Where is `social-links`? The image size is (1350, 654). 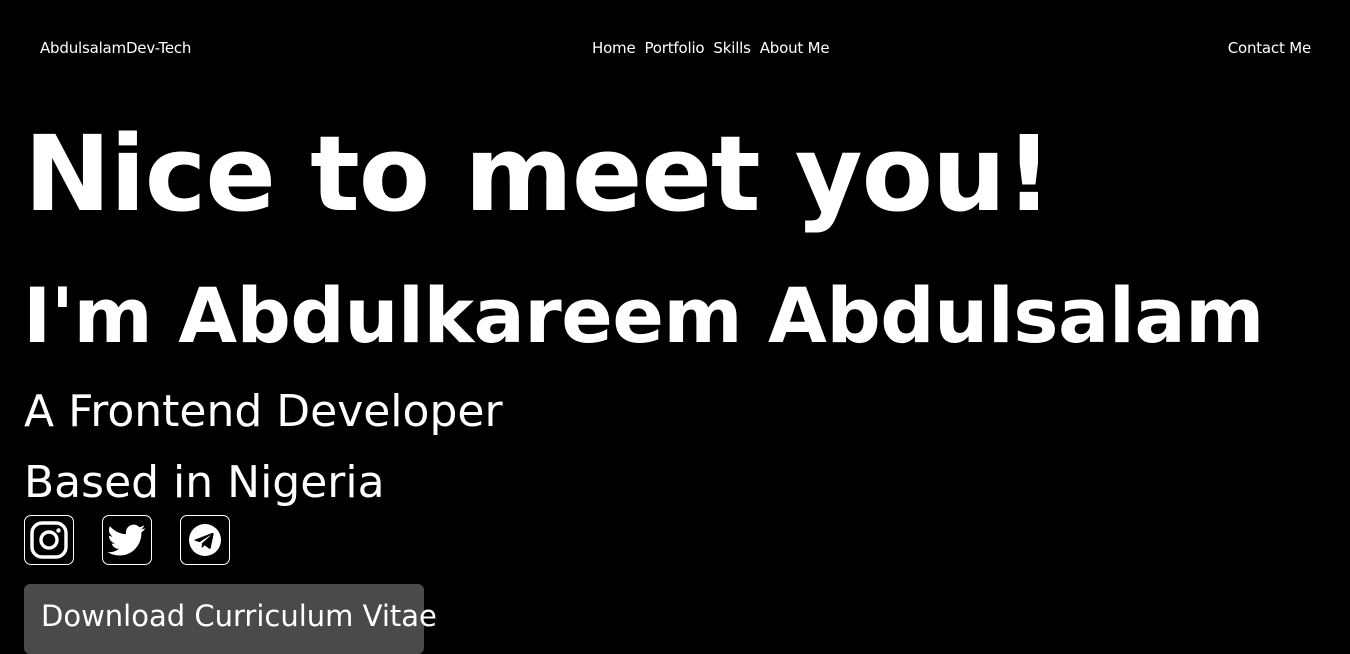
social-links is located at coordinates (127, 540).